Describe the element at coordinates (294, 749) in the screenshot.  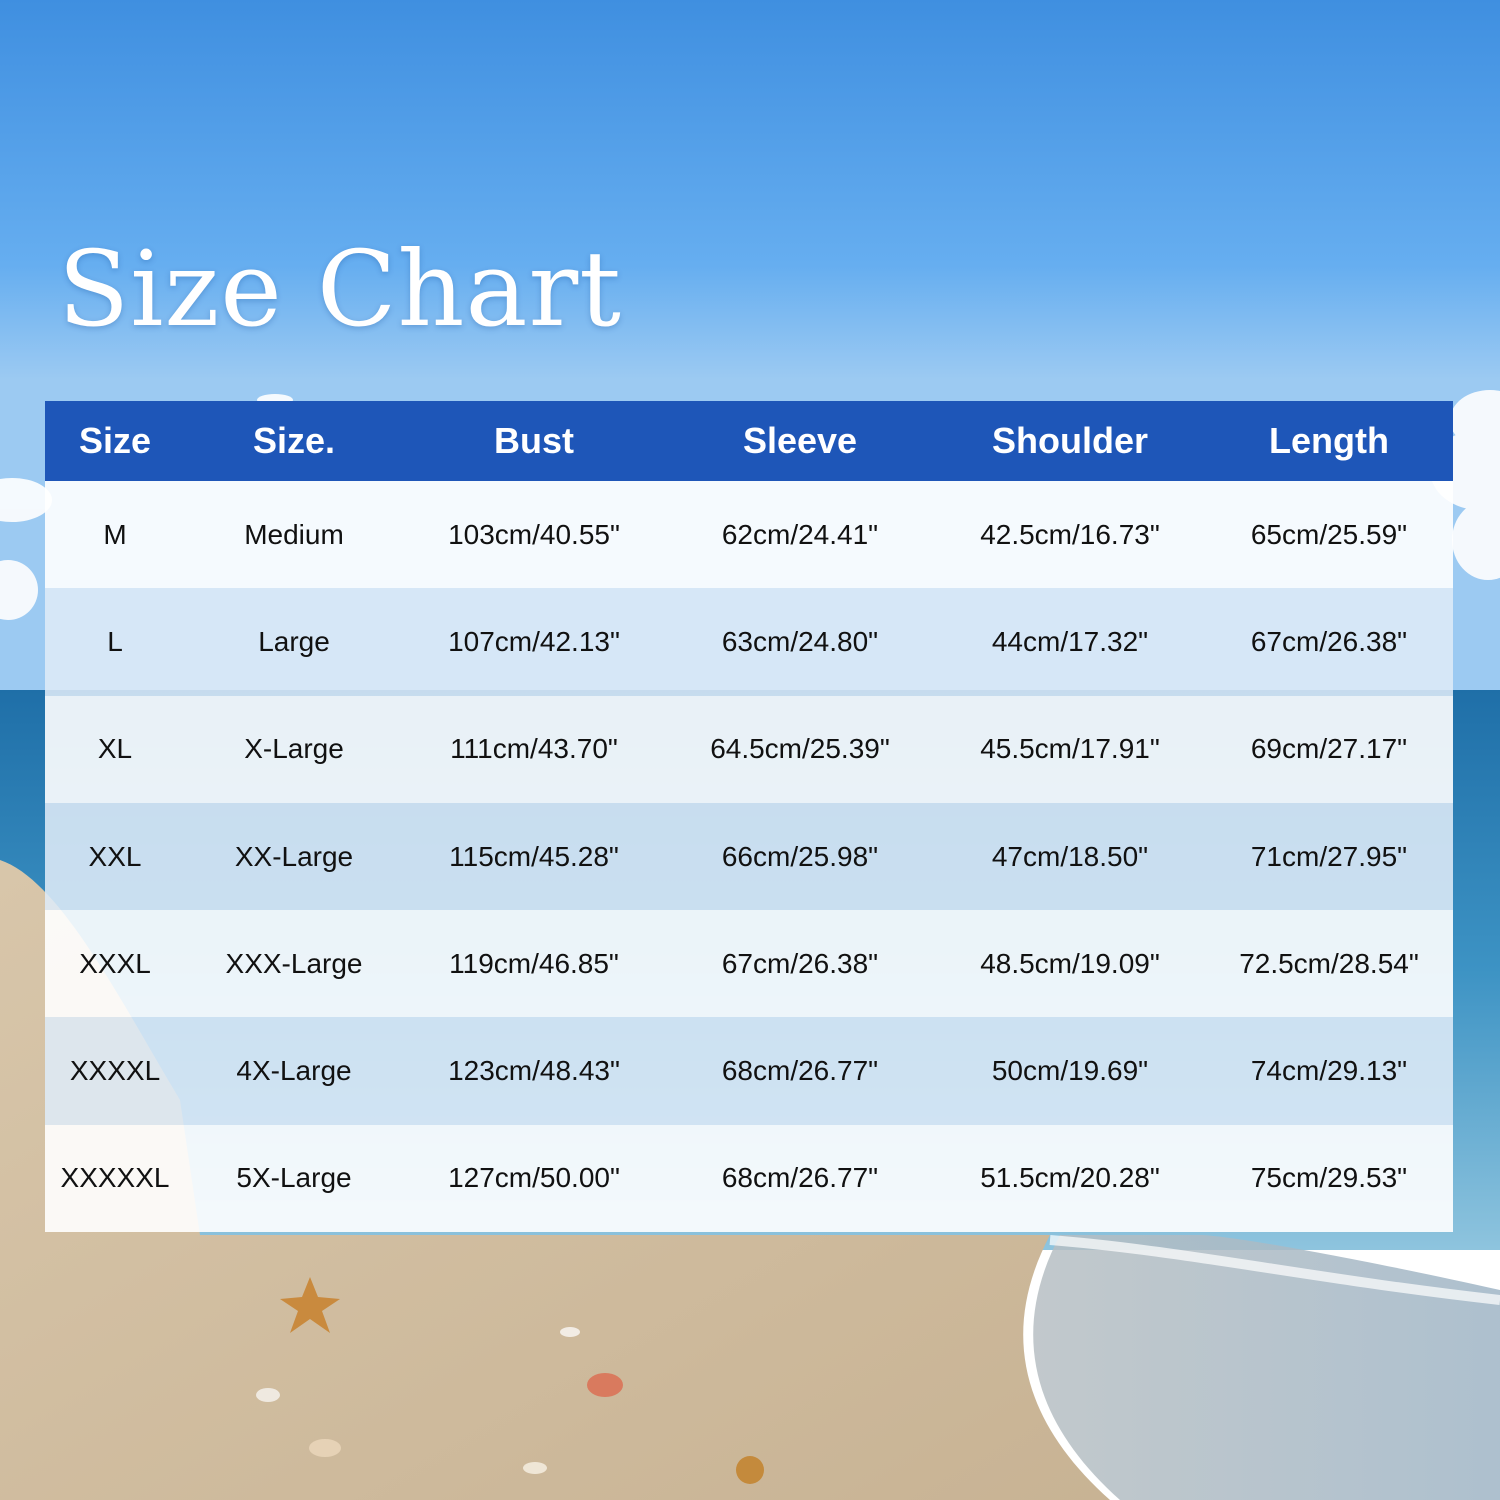
I see `cell-size-name: X-Large` at that location.